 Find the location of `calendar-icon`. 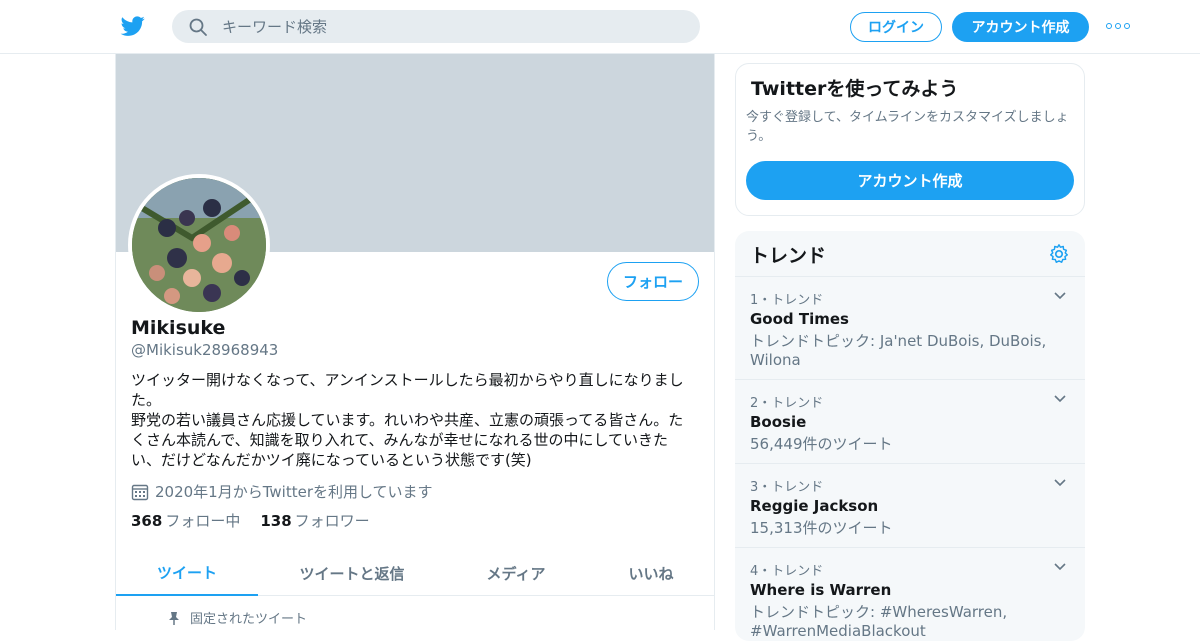

calendar-icon is located at coordinates (140, 492).